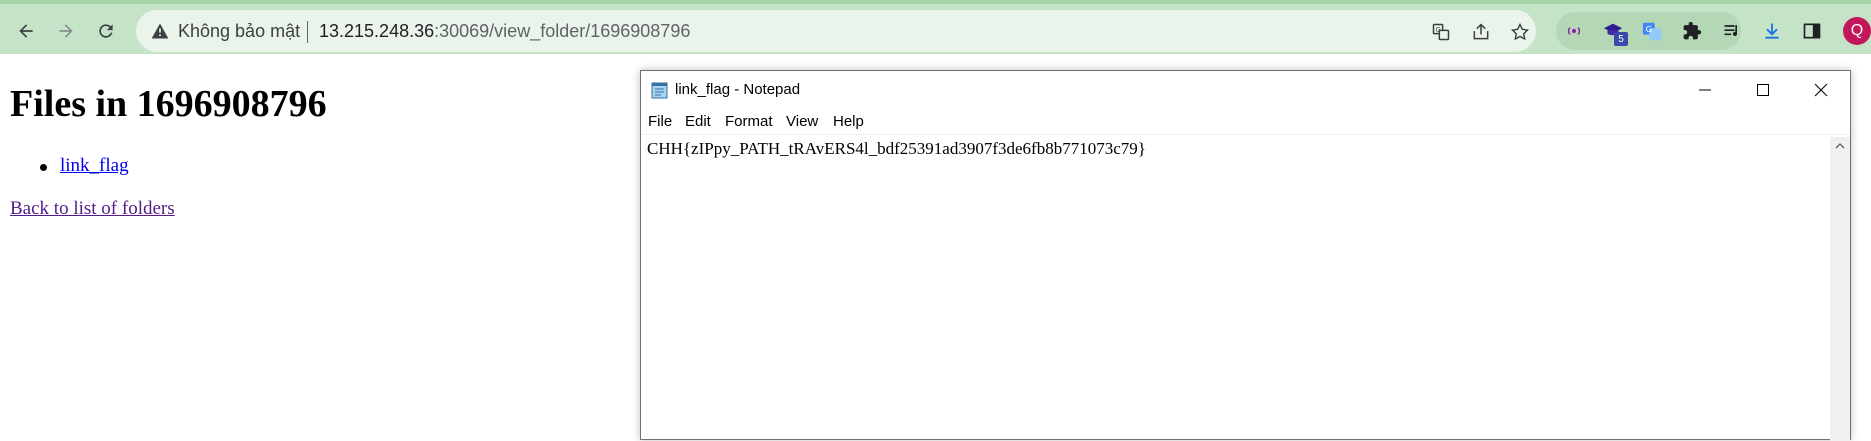 This screenshot has height=441, width=1871. What do you see at coordinates (1812, 31) in the screenshot?
I see `side-panel-icon` at bounding box center [1812, 31].